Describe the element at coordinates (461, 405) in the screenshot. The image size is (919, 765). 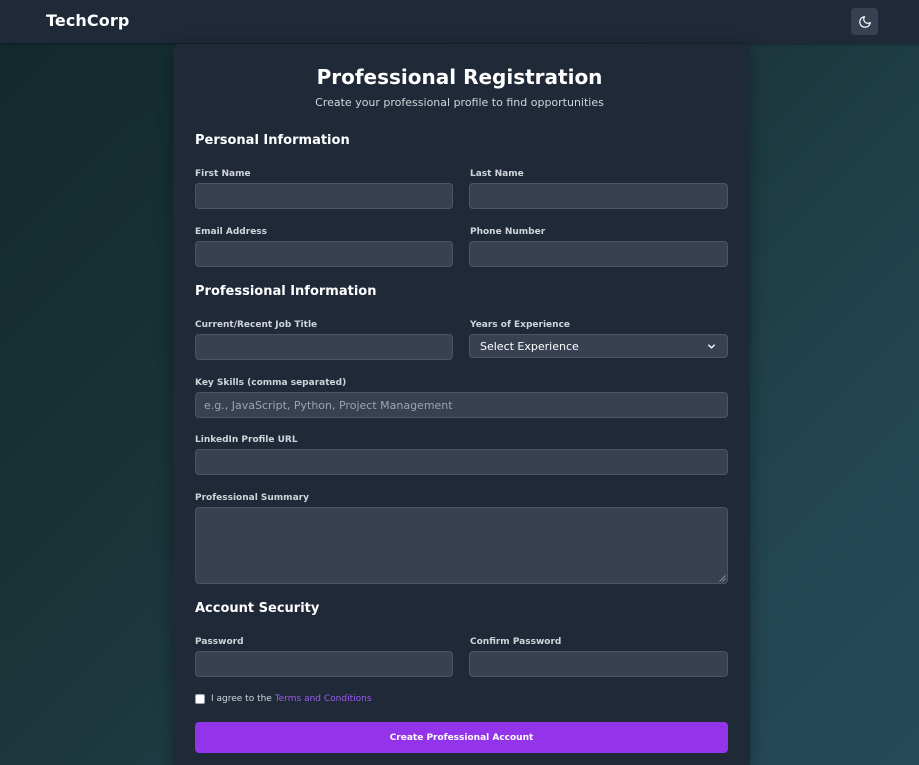
I see `skills-input` at that location.